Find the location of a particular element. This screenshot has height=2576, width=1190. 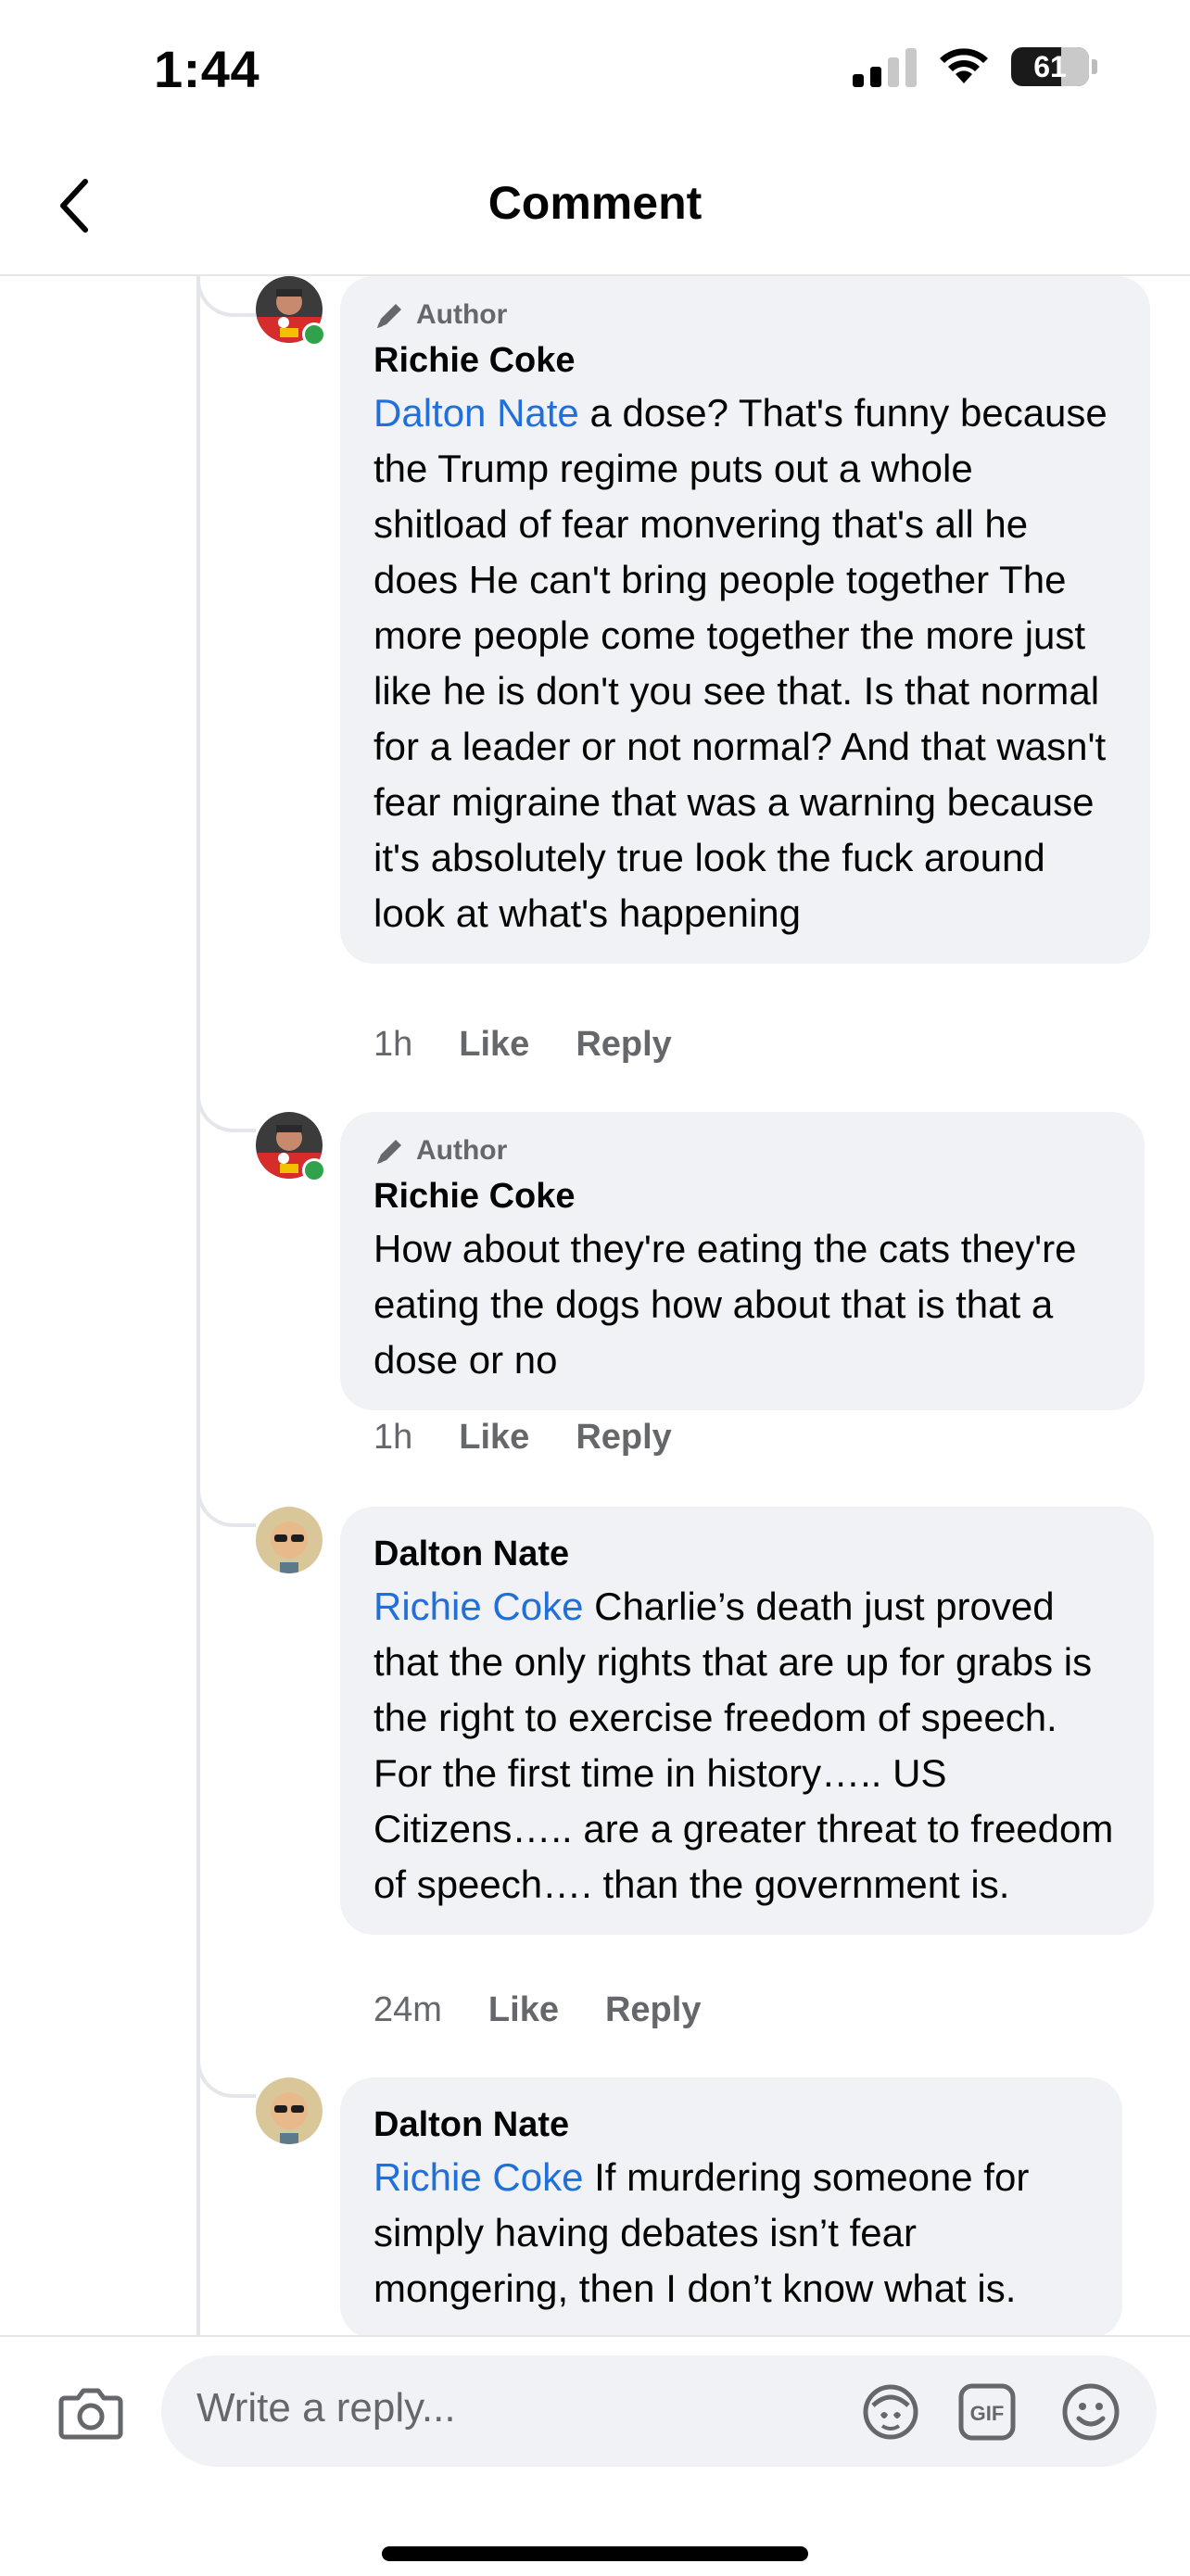

battery-icon: 61 is located at coordinates (1050, 66).